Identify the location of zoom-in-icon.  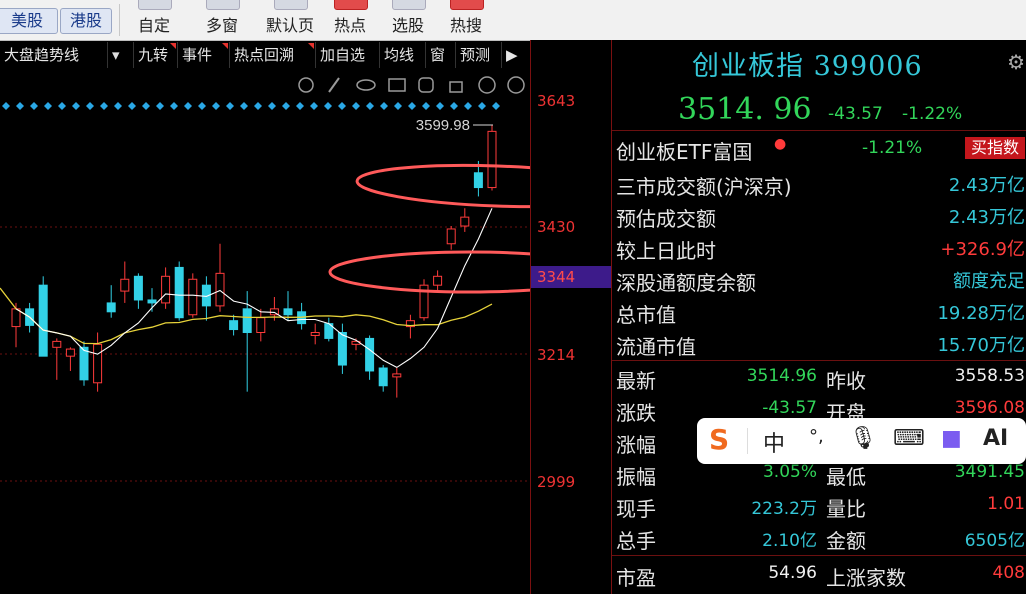
(487, 85).